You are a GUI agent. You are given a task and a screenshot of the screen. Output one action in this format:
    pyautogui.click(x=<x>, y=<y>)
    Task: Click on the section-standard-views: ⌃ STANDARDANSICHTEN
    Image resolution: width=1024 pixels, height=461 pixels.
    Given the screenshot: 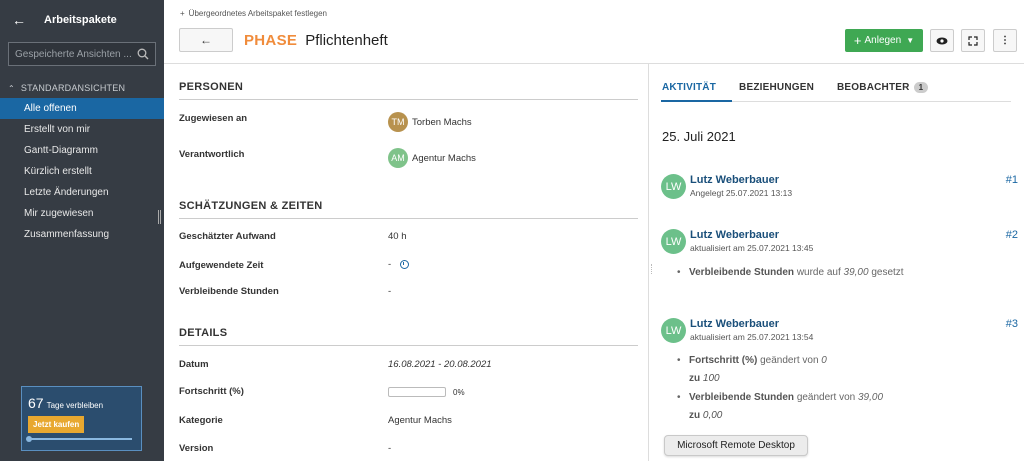 What is the action you would take?
    pyautogui.click(x=82, y=88)
    